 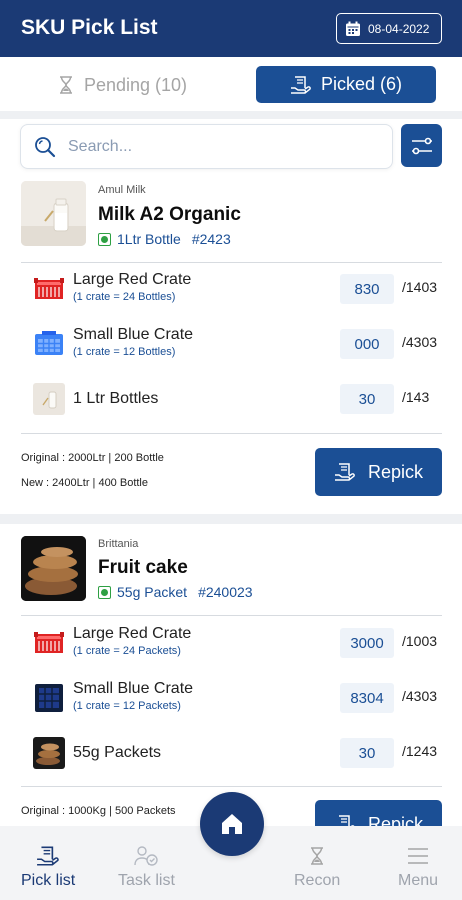 I want to click on list-item: 1 Ltr Bottles 30 /143, so click(x=231, y=400).